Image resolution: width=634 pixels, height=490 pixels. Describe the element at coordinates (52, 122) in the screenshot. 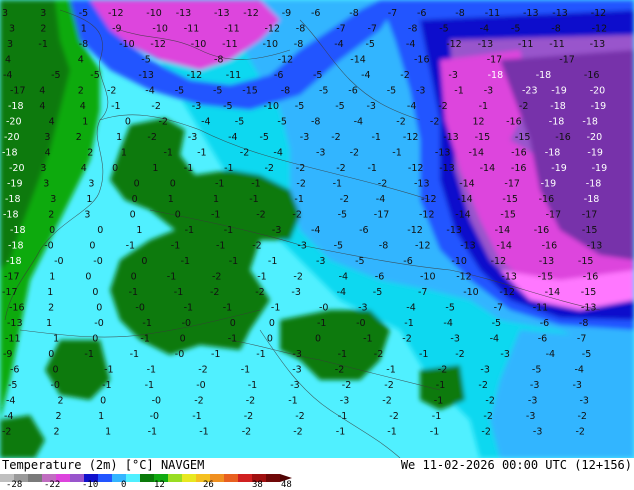

I see `temperature-value: 4` at that location.